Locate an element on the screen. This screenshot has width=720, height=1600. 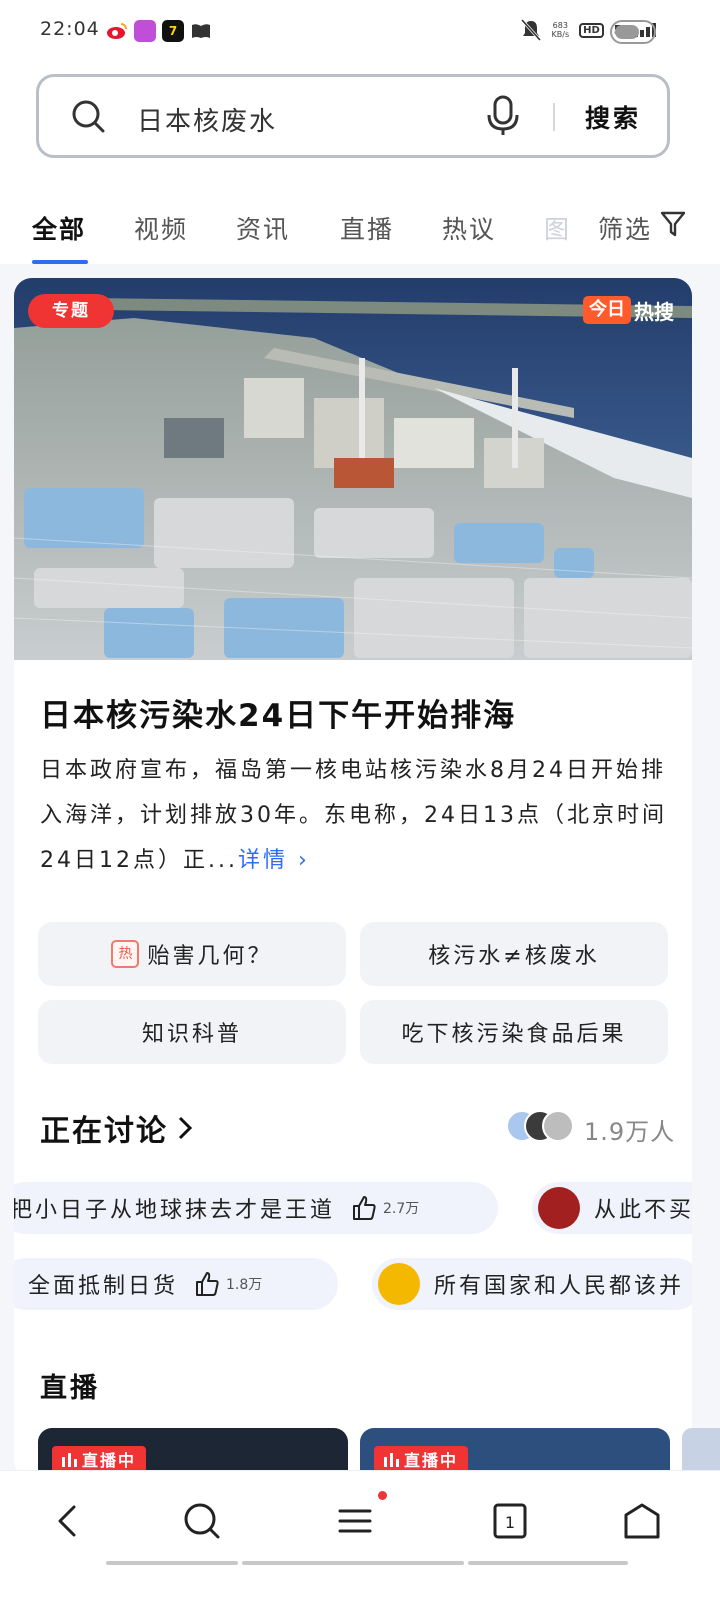
bottom-nav: 1 is located at coordinates (360, 1535).